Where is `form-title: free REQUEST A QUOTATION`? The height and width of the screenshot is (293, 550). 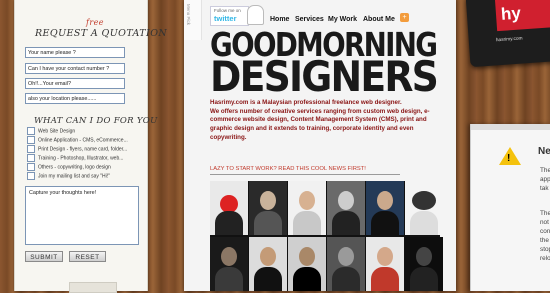 form-title: free REQUEST A QUOTATION is located at coordinates (101, 28).